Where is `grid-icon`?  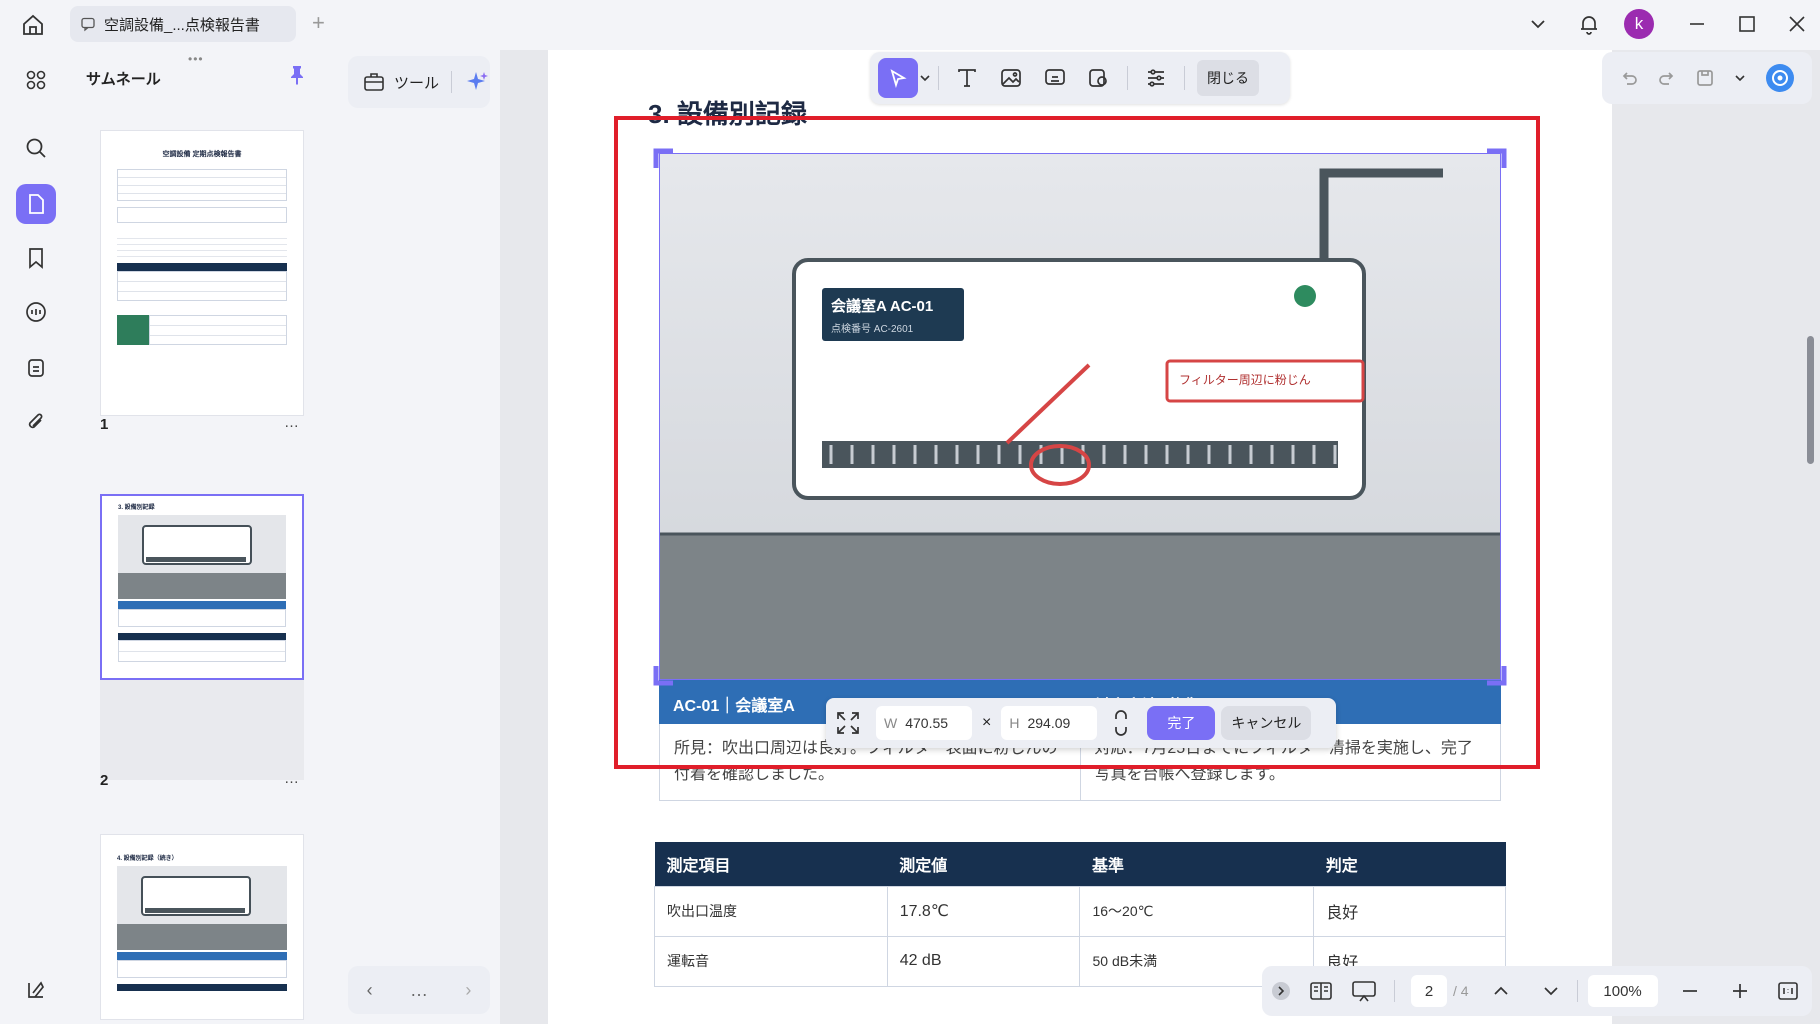
grid-icon is located at coordinates (36, 80).